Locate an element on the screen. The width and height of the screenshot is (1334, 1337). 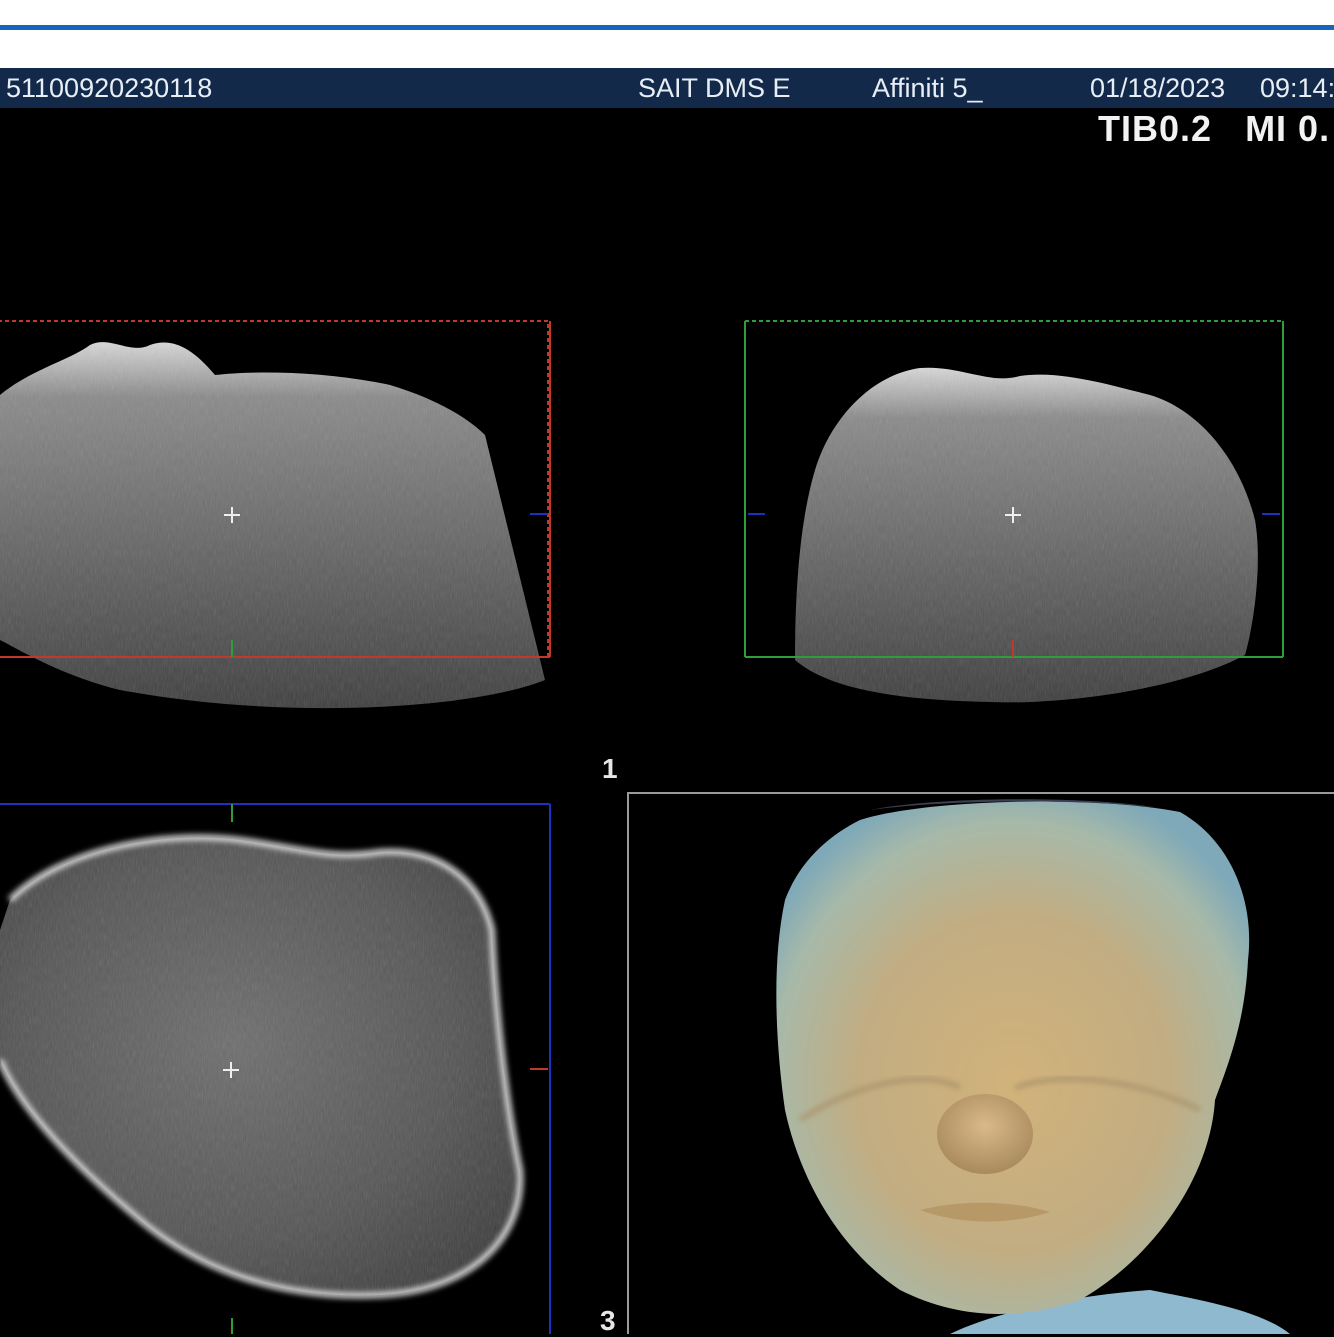
render-3d-face is located at coordinates (1013, 1057).